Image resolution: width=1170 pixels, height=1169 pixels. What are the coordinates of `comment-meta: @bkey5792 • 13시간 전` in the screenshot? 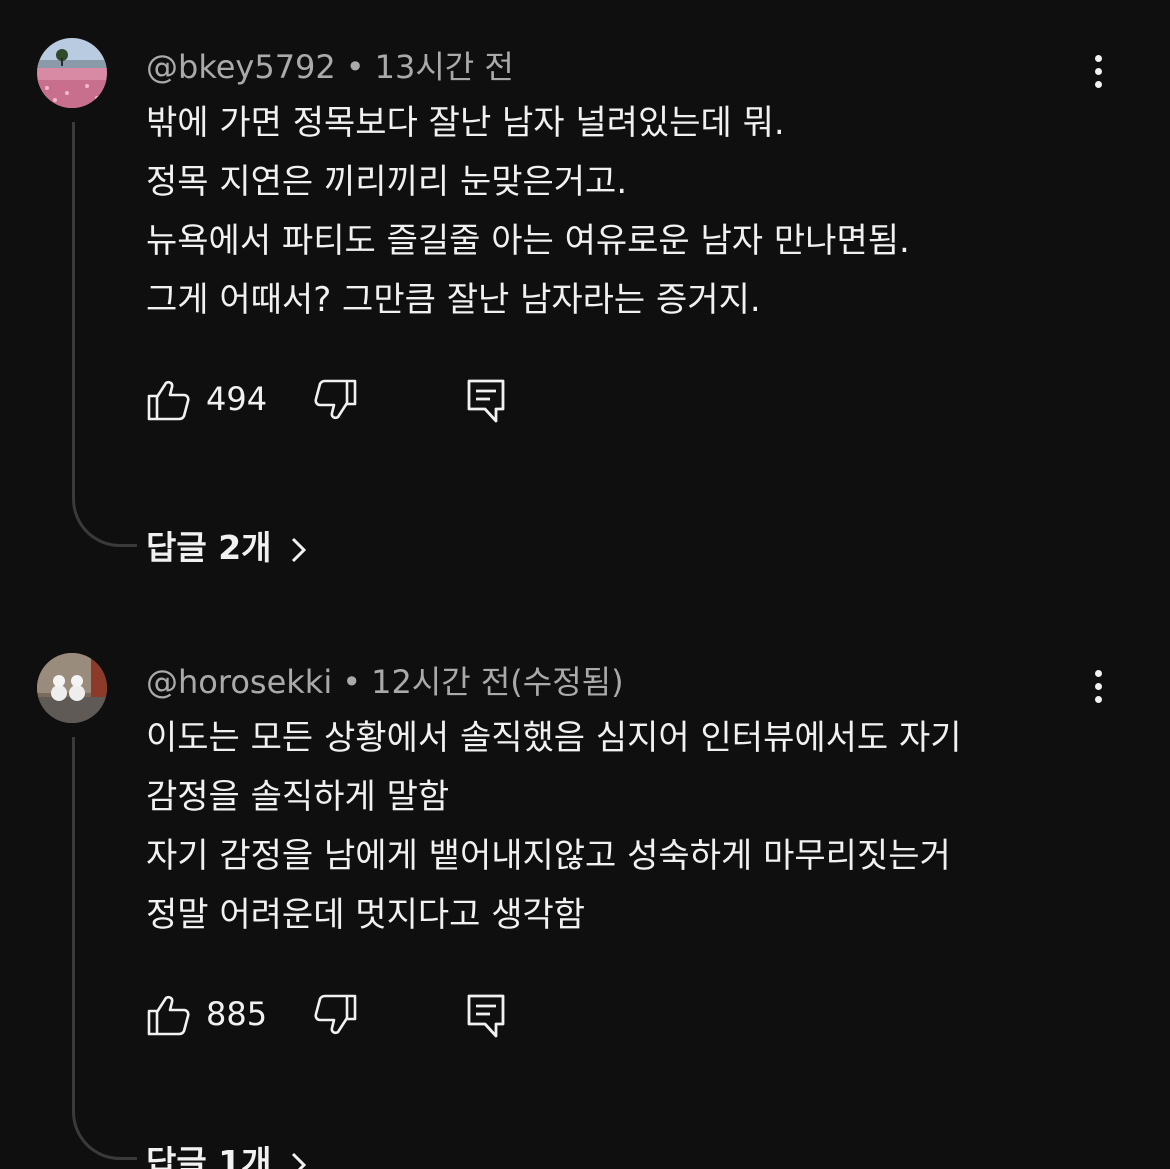 It's located at (330, 65).